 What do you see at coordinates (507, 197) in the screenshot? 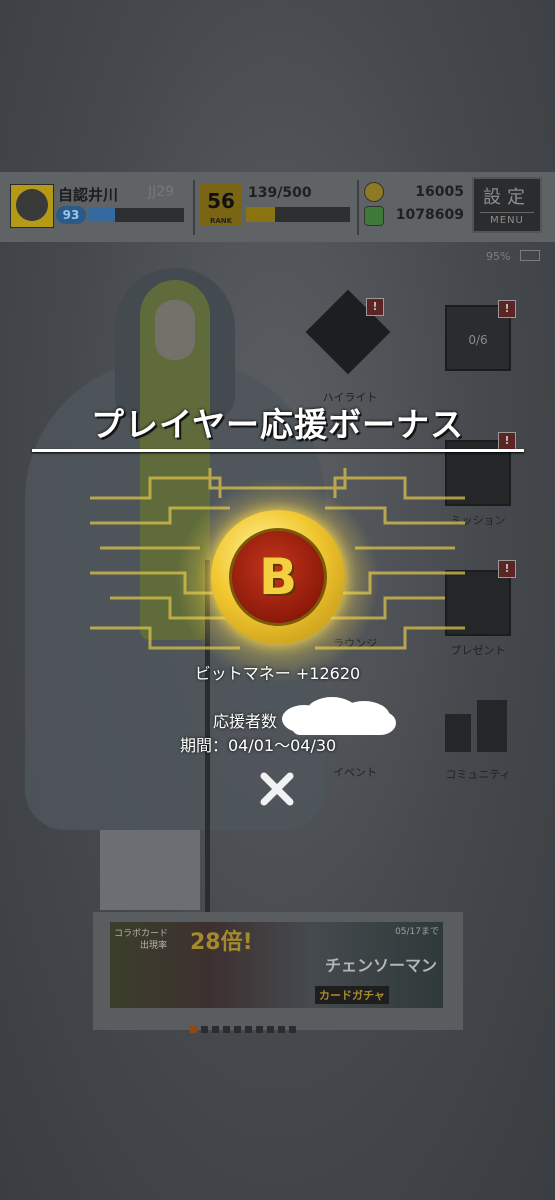
I see `settings-label: 設定` at bounding box center [507, 197].